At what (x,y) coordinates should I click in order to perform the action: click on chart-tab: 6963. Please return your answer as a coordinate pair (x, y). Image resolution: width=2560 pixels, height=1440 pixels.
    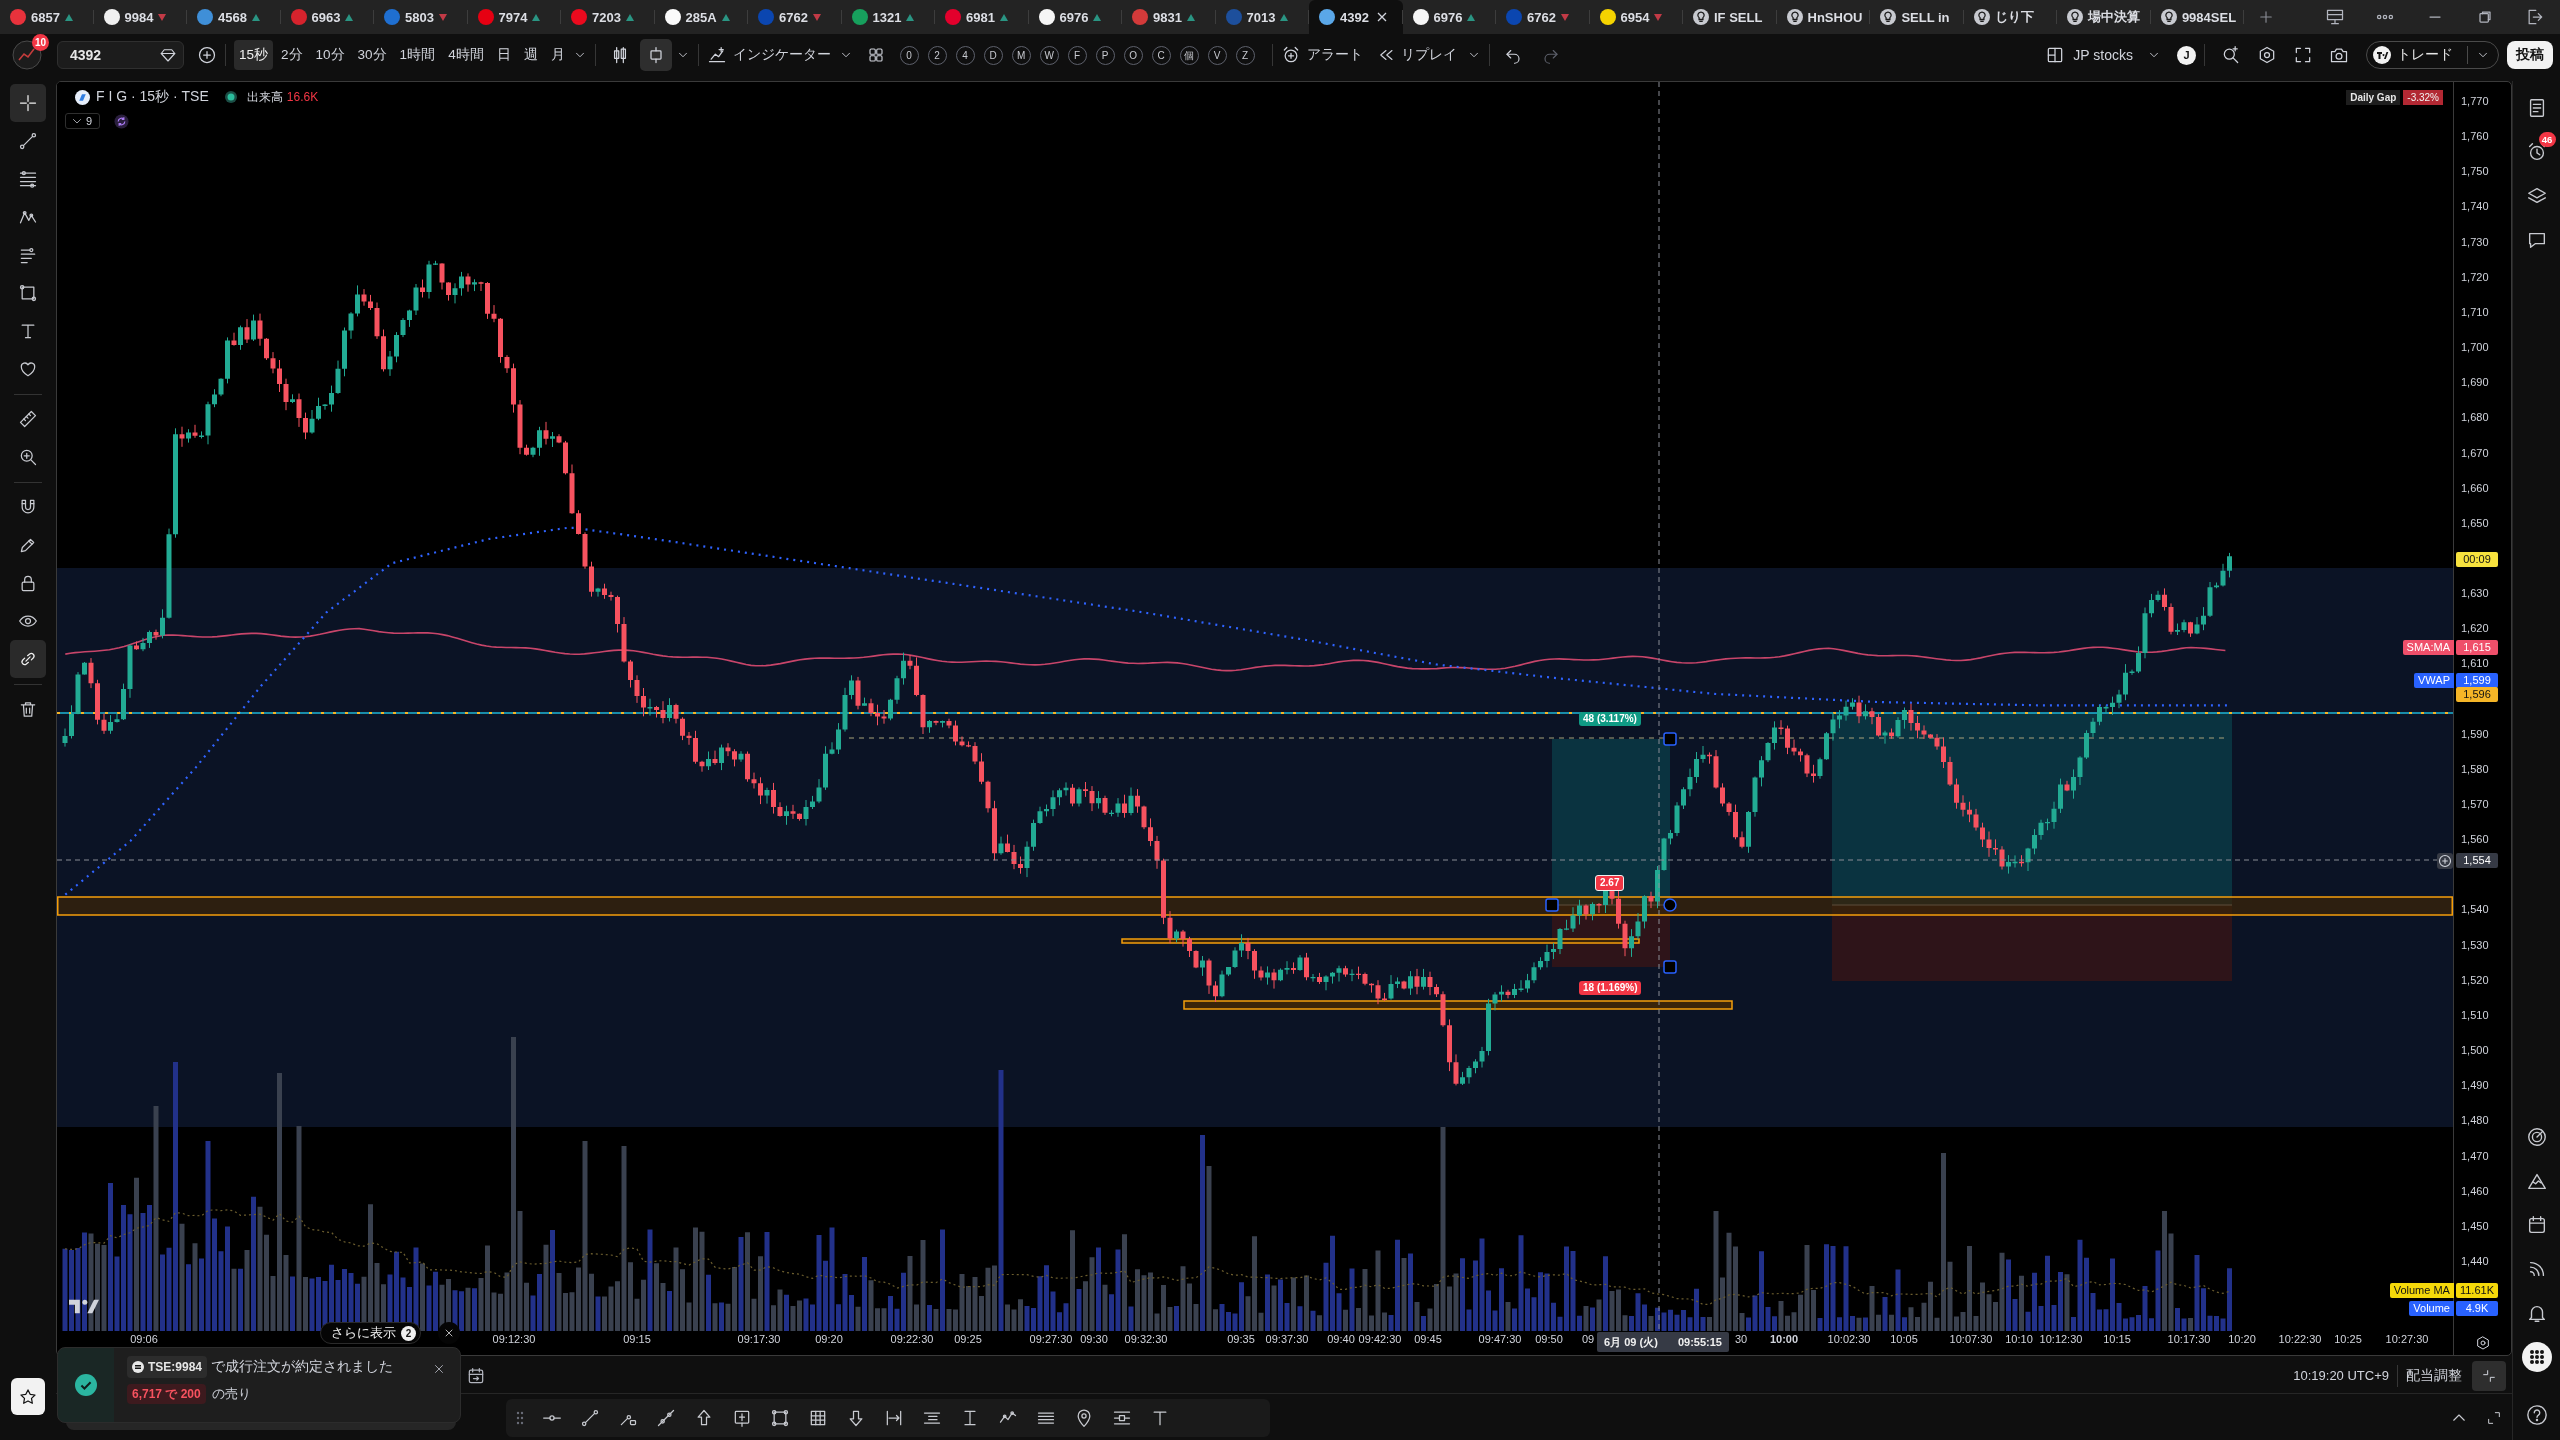
    Looking at the image, I should click on (327, 17).